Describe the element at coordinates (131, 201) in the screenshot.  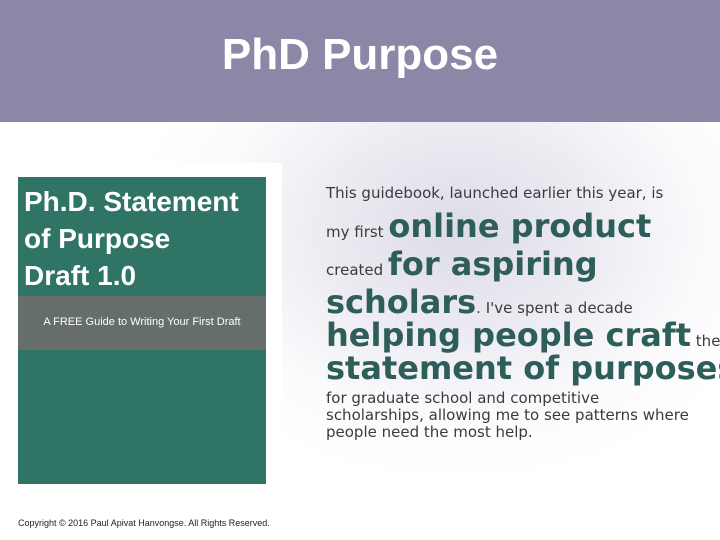
I see `book-cover-title-line: Ph.D. Statement` at that location.